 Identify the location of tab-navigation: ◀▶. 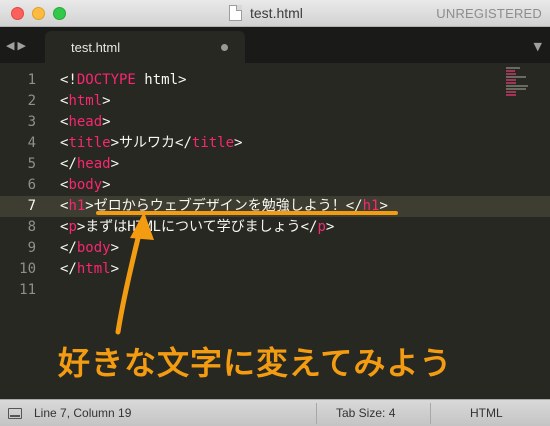
(17, 45).